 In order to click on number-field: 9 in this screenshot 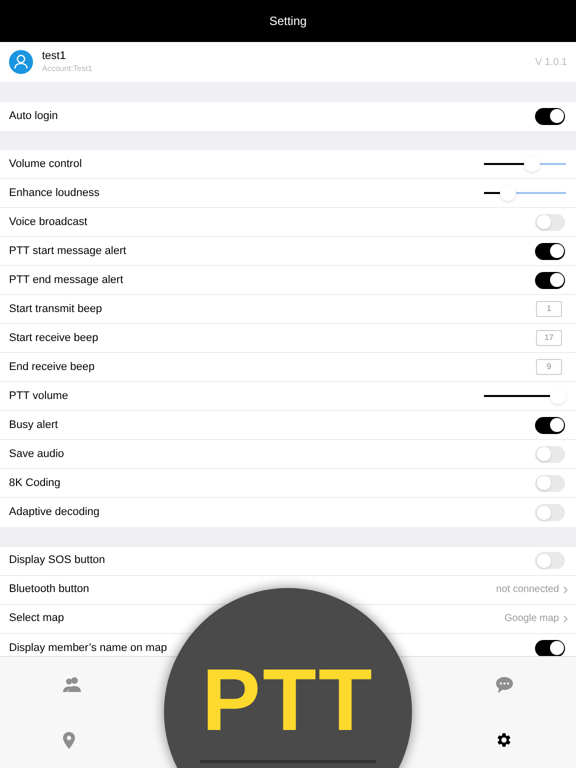, I will do `click(549, 367)`.